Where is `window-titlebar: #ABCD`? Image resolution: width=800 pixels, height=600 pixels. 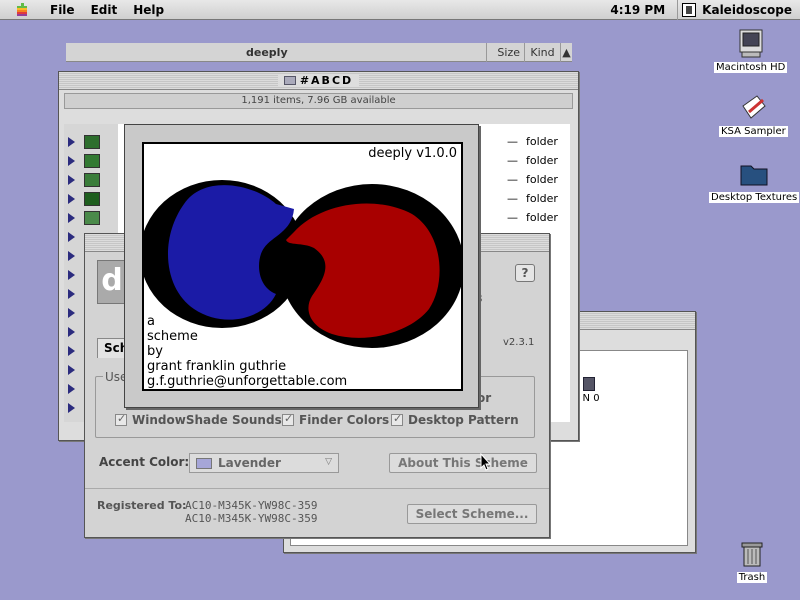
window-titlebar: #ABCD is located at coordinates (318, 81).